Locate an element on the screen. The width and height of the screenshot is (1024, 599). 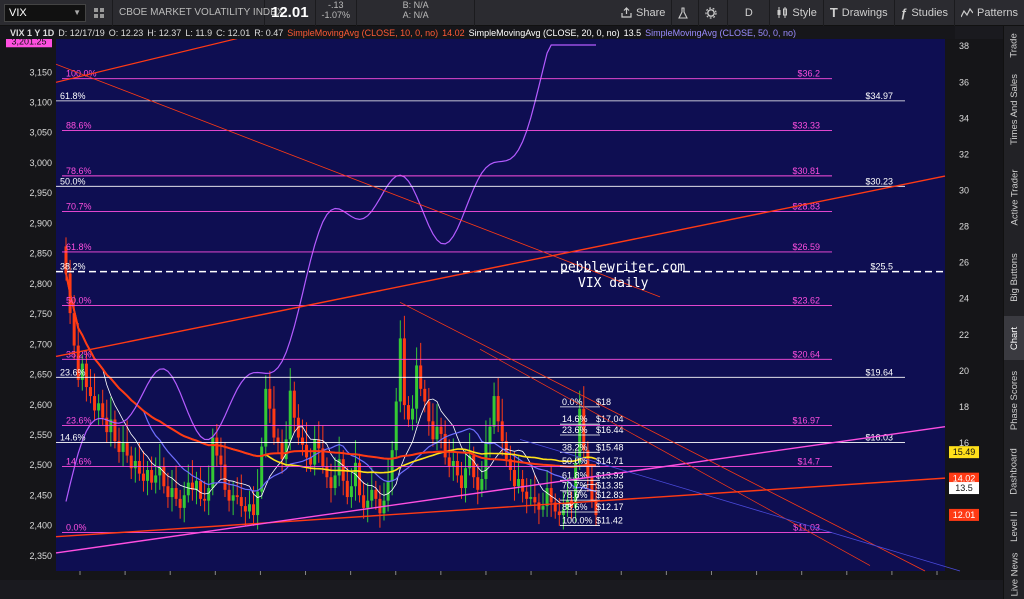
percent-change: -1.07% is located at coordinates (336, 14).